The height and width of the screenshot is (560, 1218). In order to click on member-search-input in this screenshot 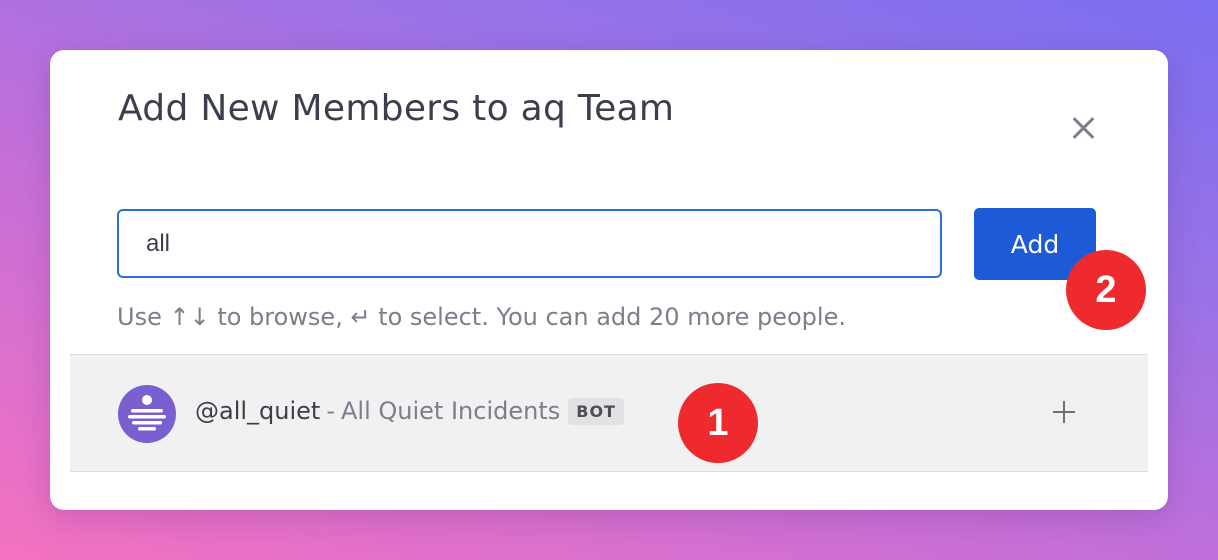, I will do `click(529, 243)`.